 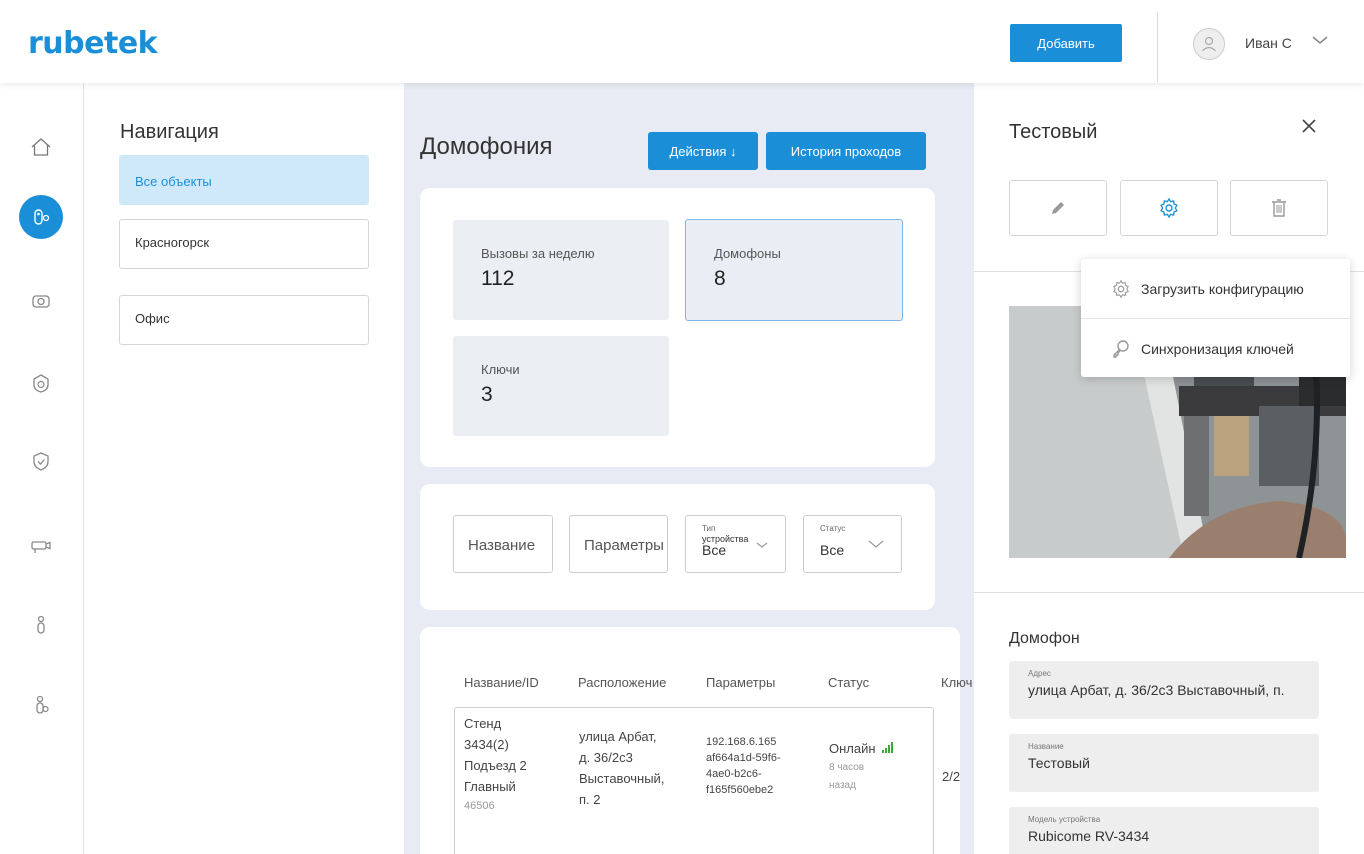 I want to click on divider, so click(x=1169, y=592).